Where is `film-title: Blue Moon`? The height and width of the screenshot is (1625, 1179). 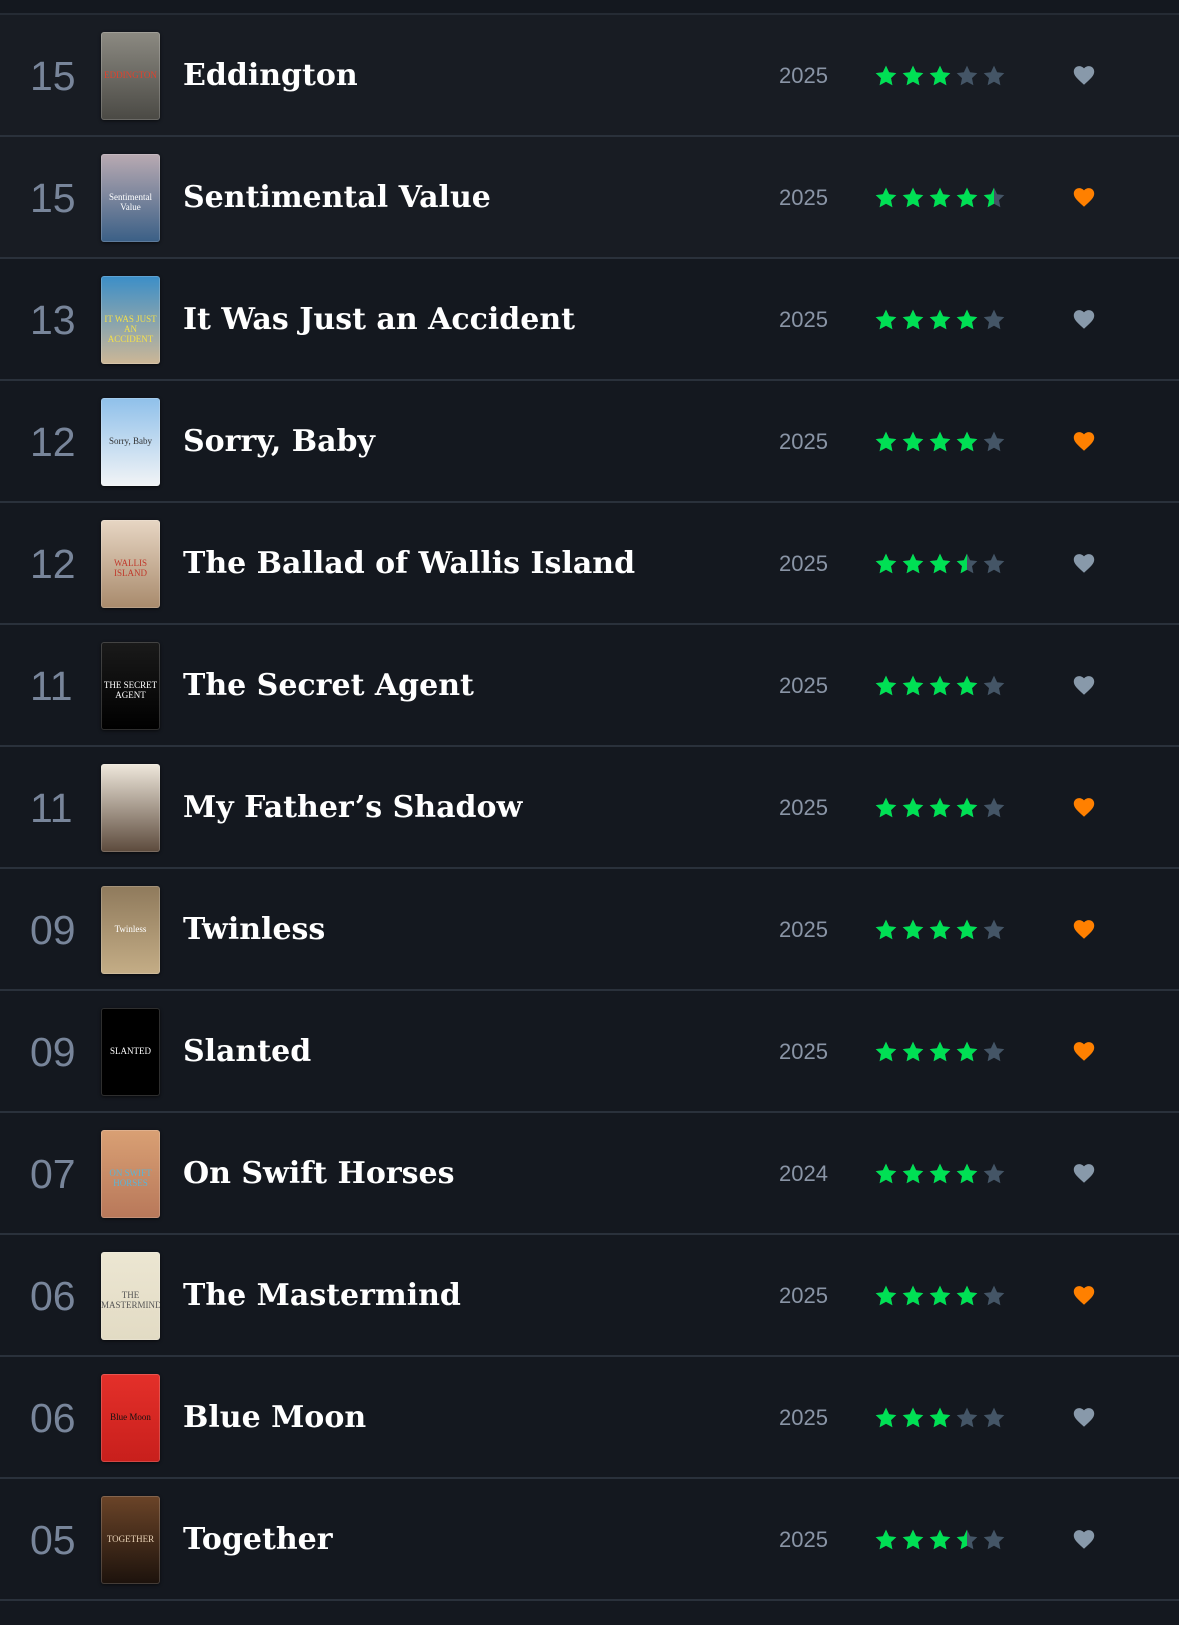 film-title: Blue Moon is located at coordinates (274, 1418).